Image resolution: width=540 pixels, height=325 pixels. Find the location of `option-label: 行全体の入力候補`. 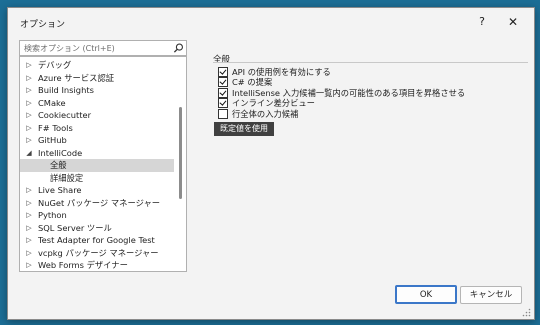

option-label: 行全体の入力候補 is located at coordinates (265, 114).